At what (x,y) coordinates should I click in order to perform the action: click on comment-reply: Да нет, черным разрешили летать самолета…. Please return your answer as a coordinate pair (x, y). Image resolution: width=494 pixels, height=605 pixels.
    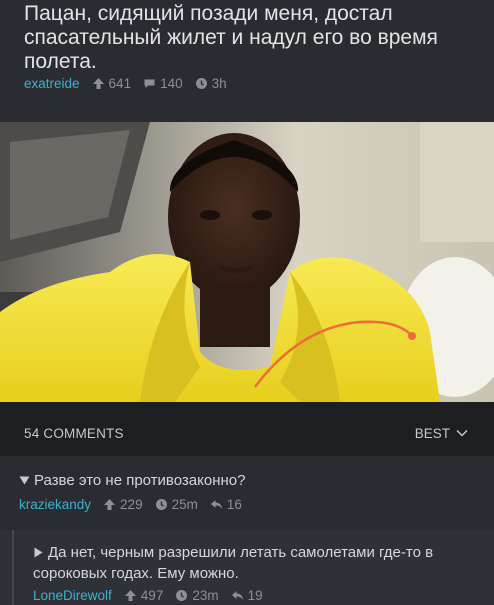
    Looking at the image, I should click on (247, 567).